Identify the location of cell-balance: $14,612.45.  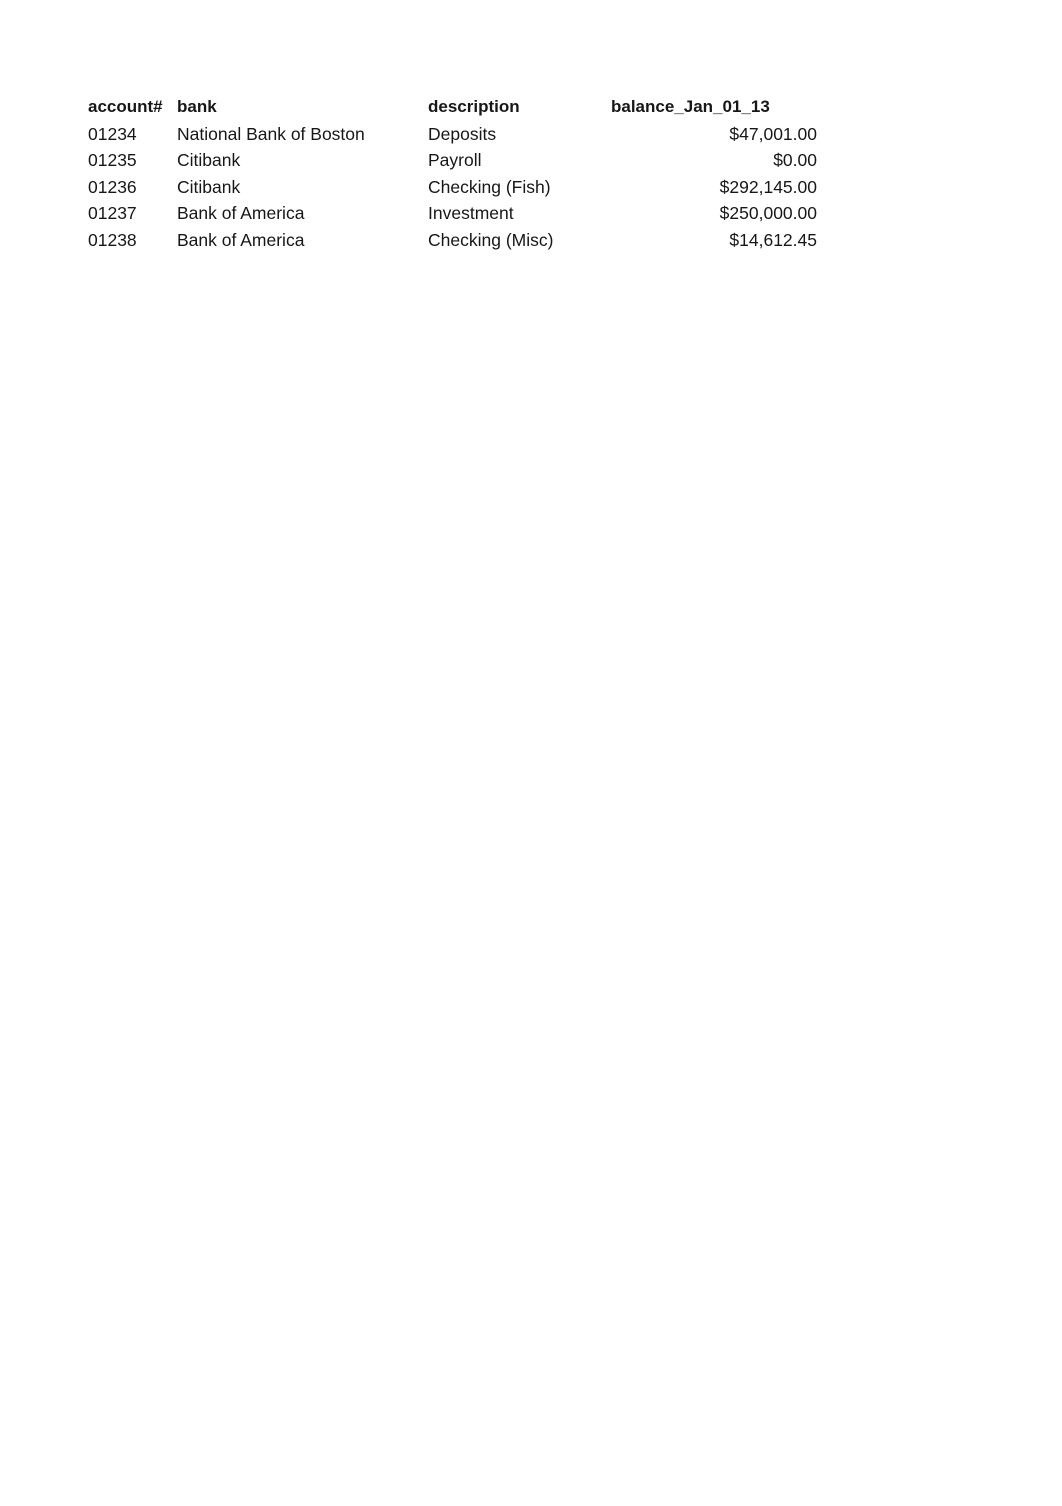
(773, 239).